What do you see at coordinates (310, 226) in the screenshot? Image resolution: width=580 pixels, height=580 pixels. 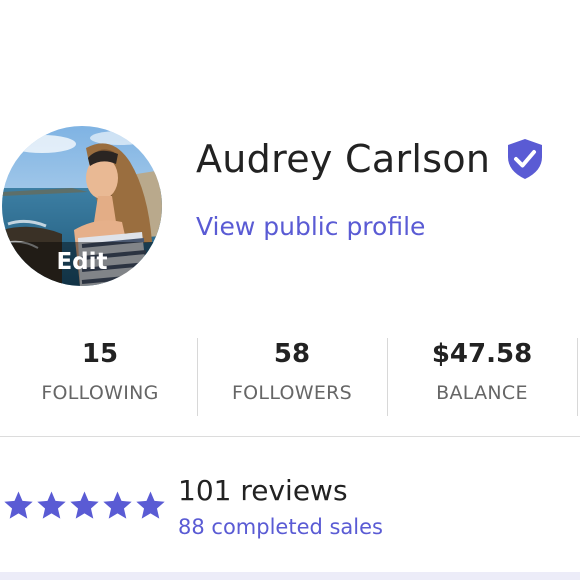 I see `view-public-profile-link: View public profile` at bounding box center [310, 226].